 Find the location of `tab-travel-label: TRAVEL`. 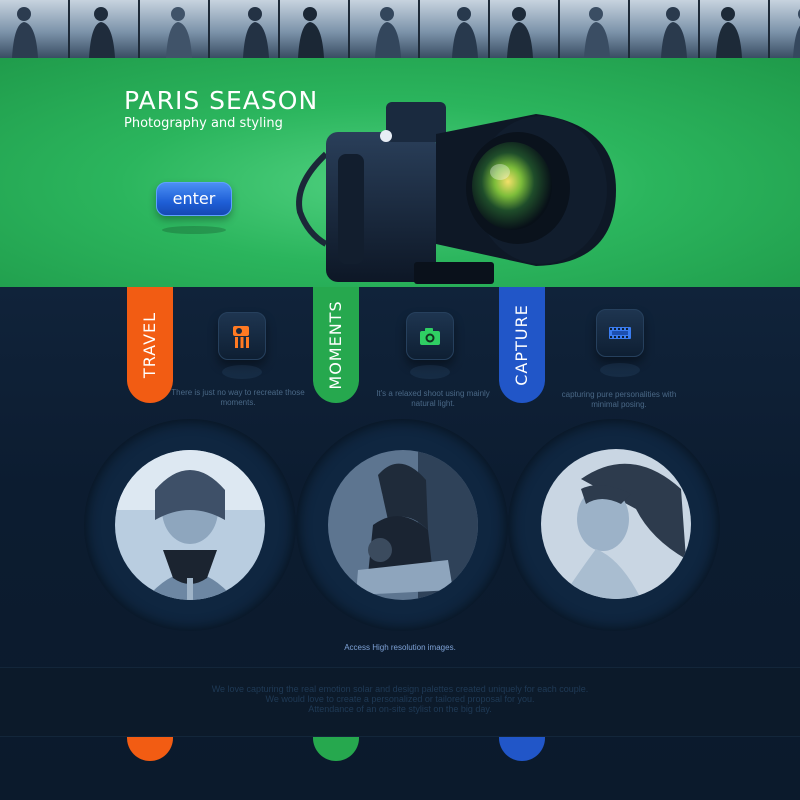

tab-travel-label: TRAVEL is located at coordinates (149, 345).